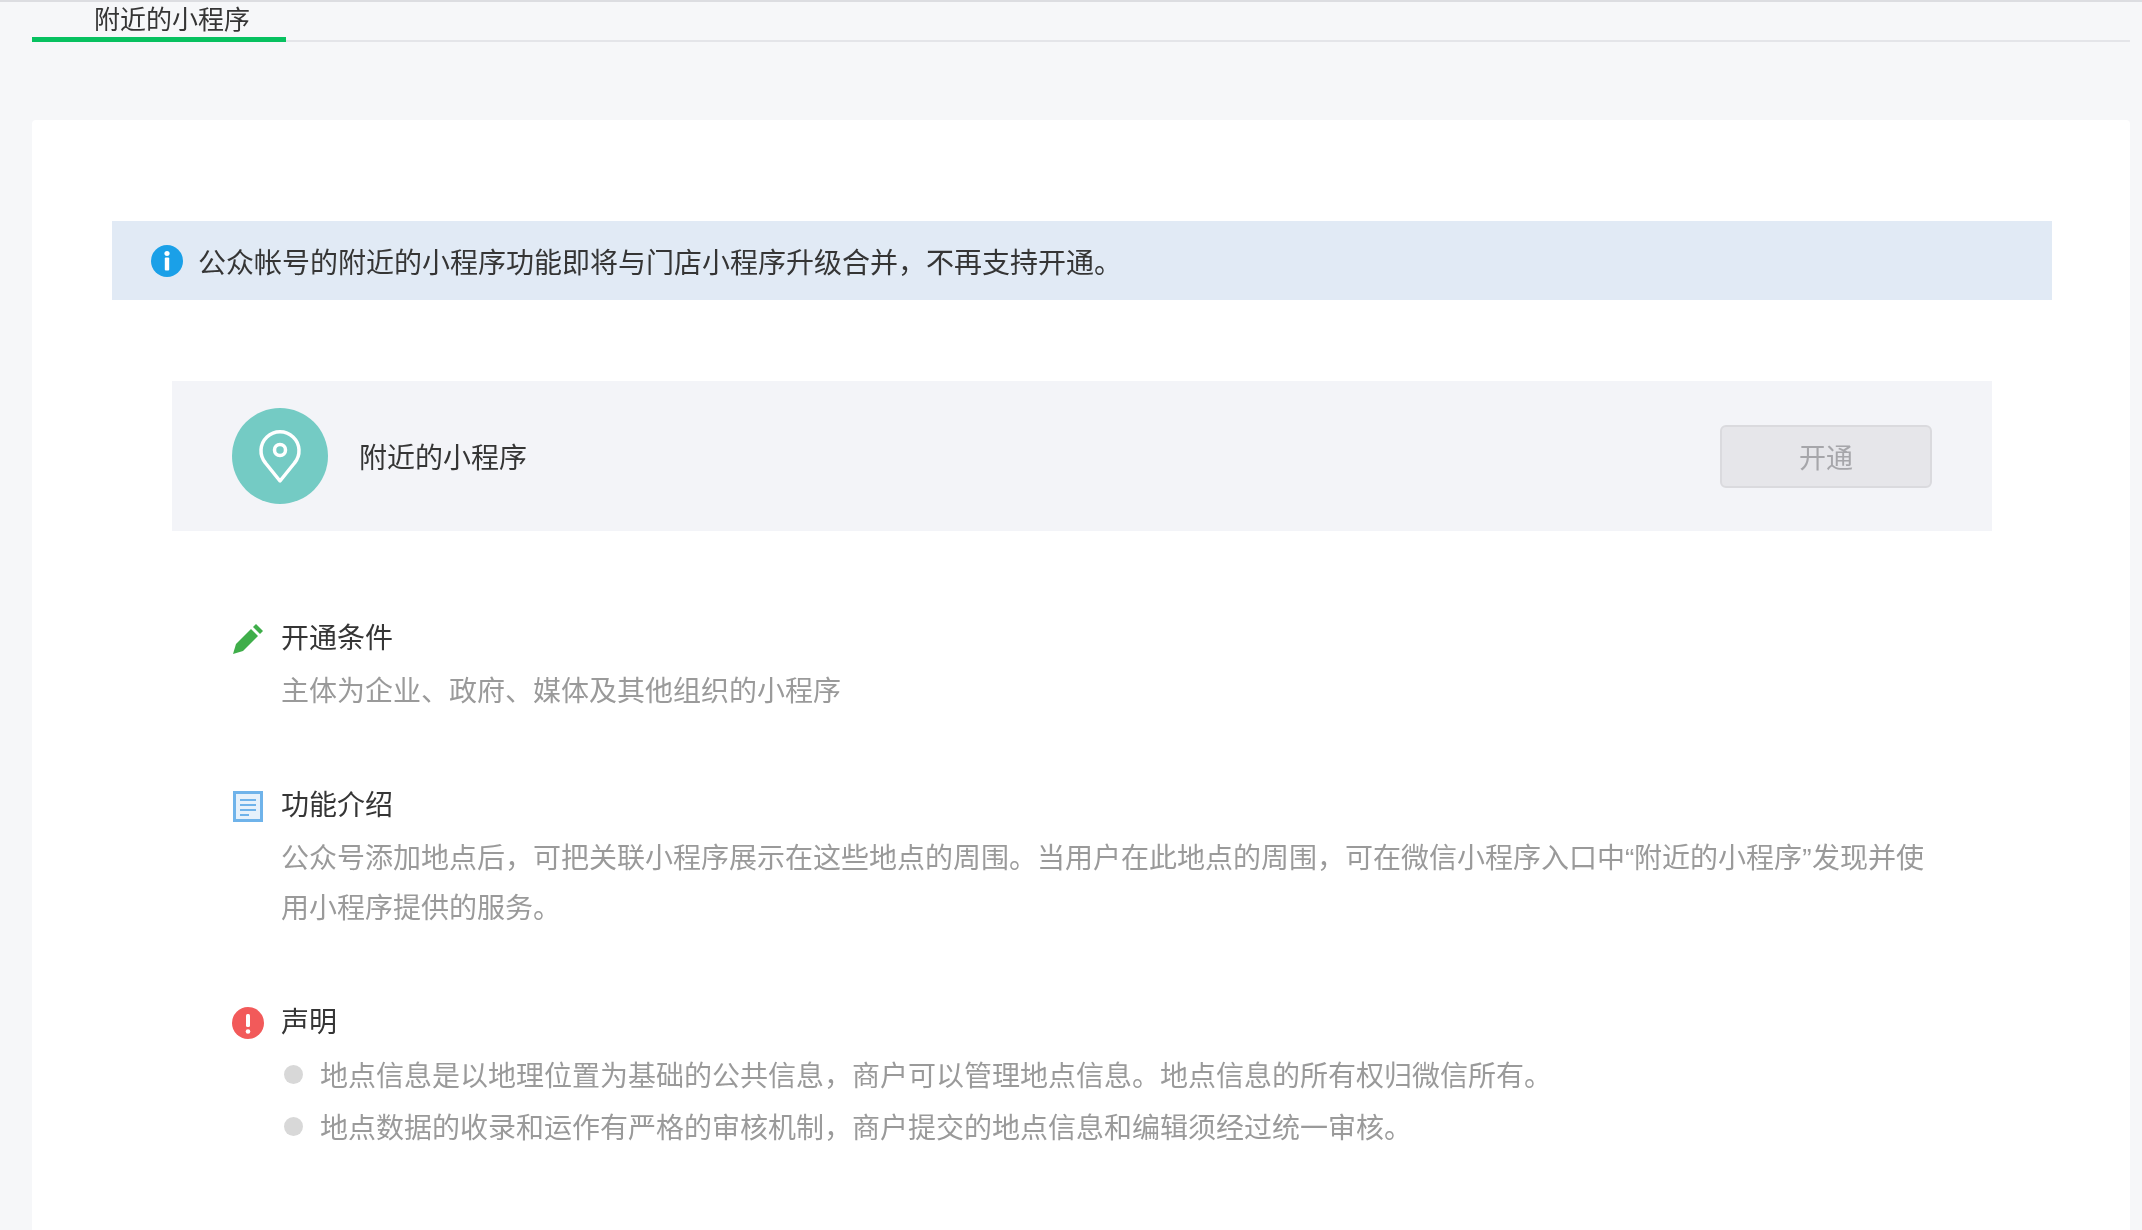 This screenshot has width=2142, height=1230. What do you see at coordinates (936, 1077) in the screenshot?
I see `list-item-text: 地点信息是以地理位置为基础的公共信息，商户可以管理地点信息。地点信息的所有权归微信所有。` at bounding box center [936, 1077].